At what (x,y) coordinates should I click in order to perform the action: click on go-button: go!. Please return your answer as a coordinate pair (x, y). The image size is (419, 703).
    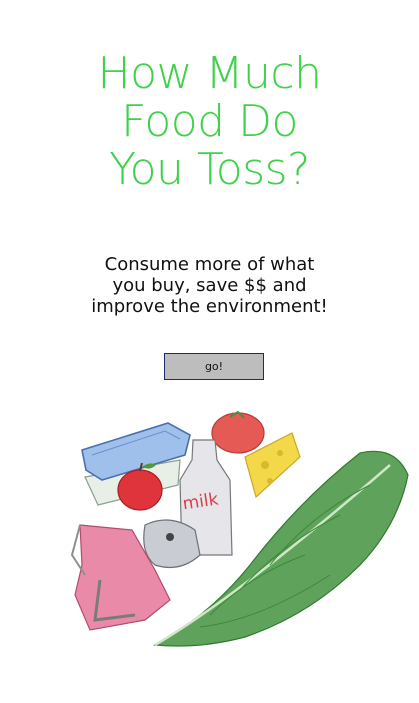
    Looking at the image, I should click on (214, 366).